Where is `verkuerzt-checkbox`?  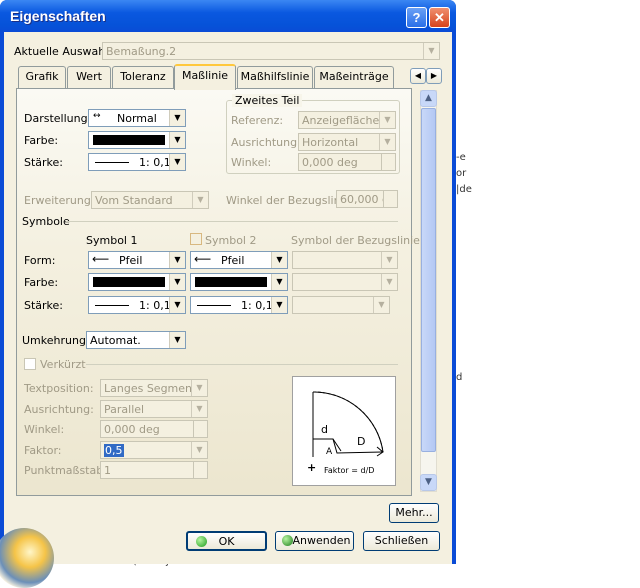
verkuerzt-checkbox is located at coordinates (30, 364).